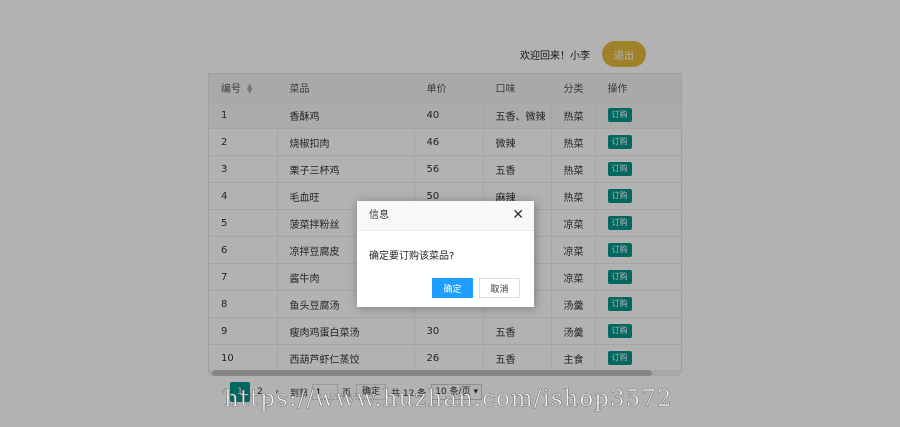 This screenshot has height=427, width=900. Describe the element at coordinates (448, 399) in the screenshot. I see `watermark: https://www.huzhan.com/ishop3572` at that location.